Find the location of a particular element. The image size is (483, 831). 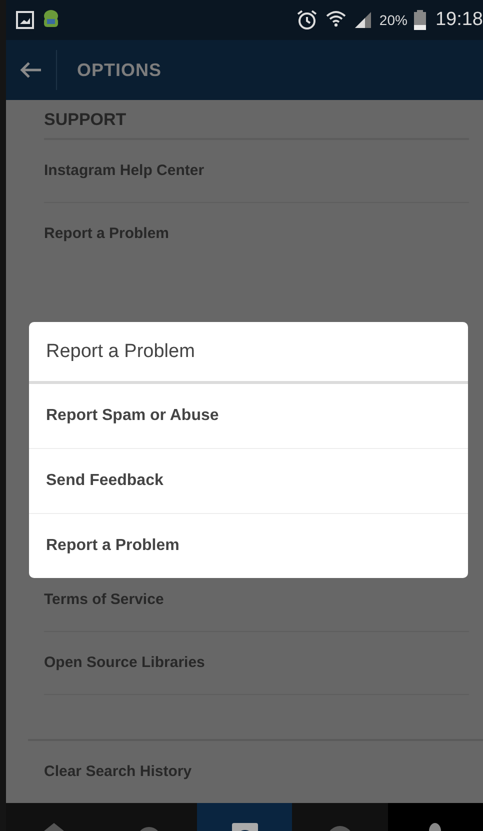

dialog-option: Report a Problem is located at coordinates (248, 545).